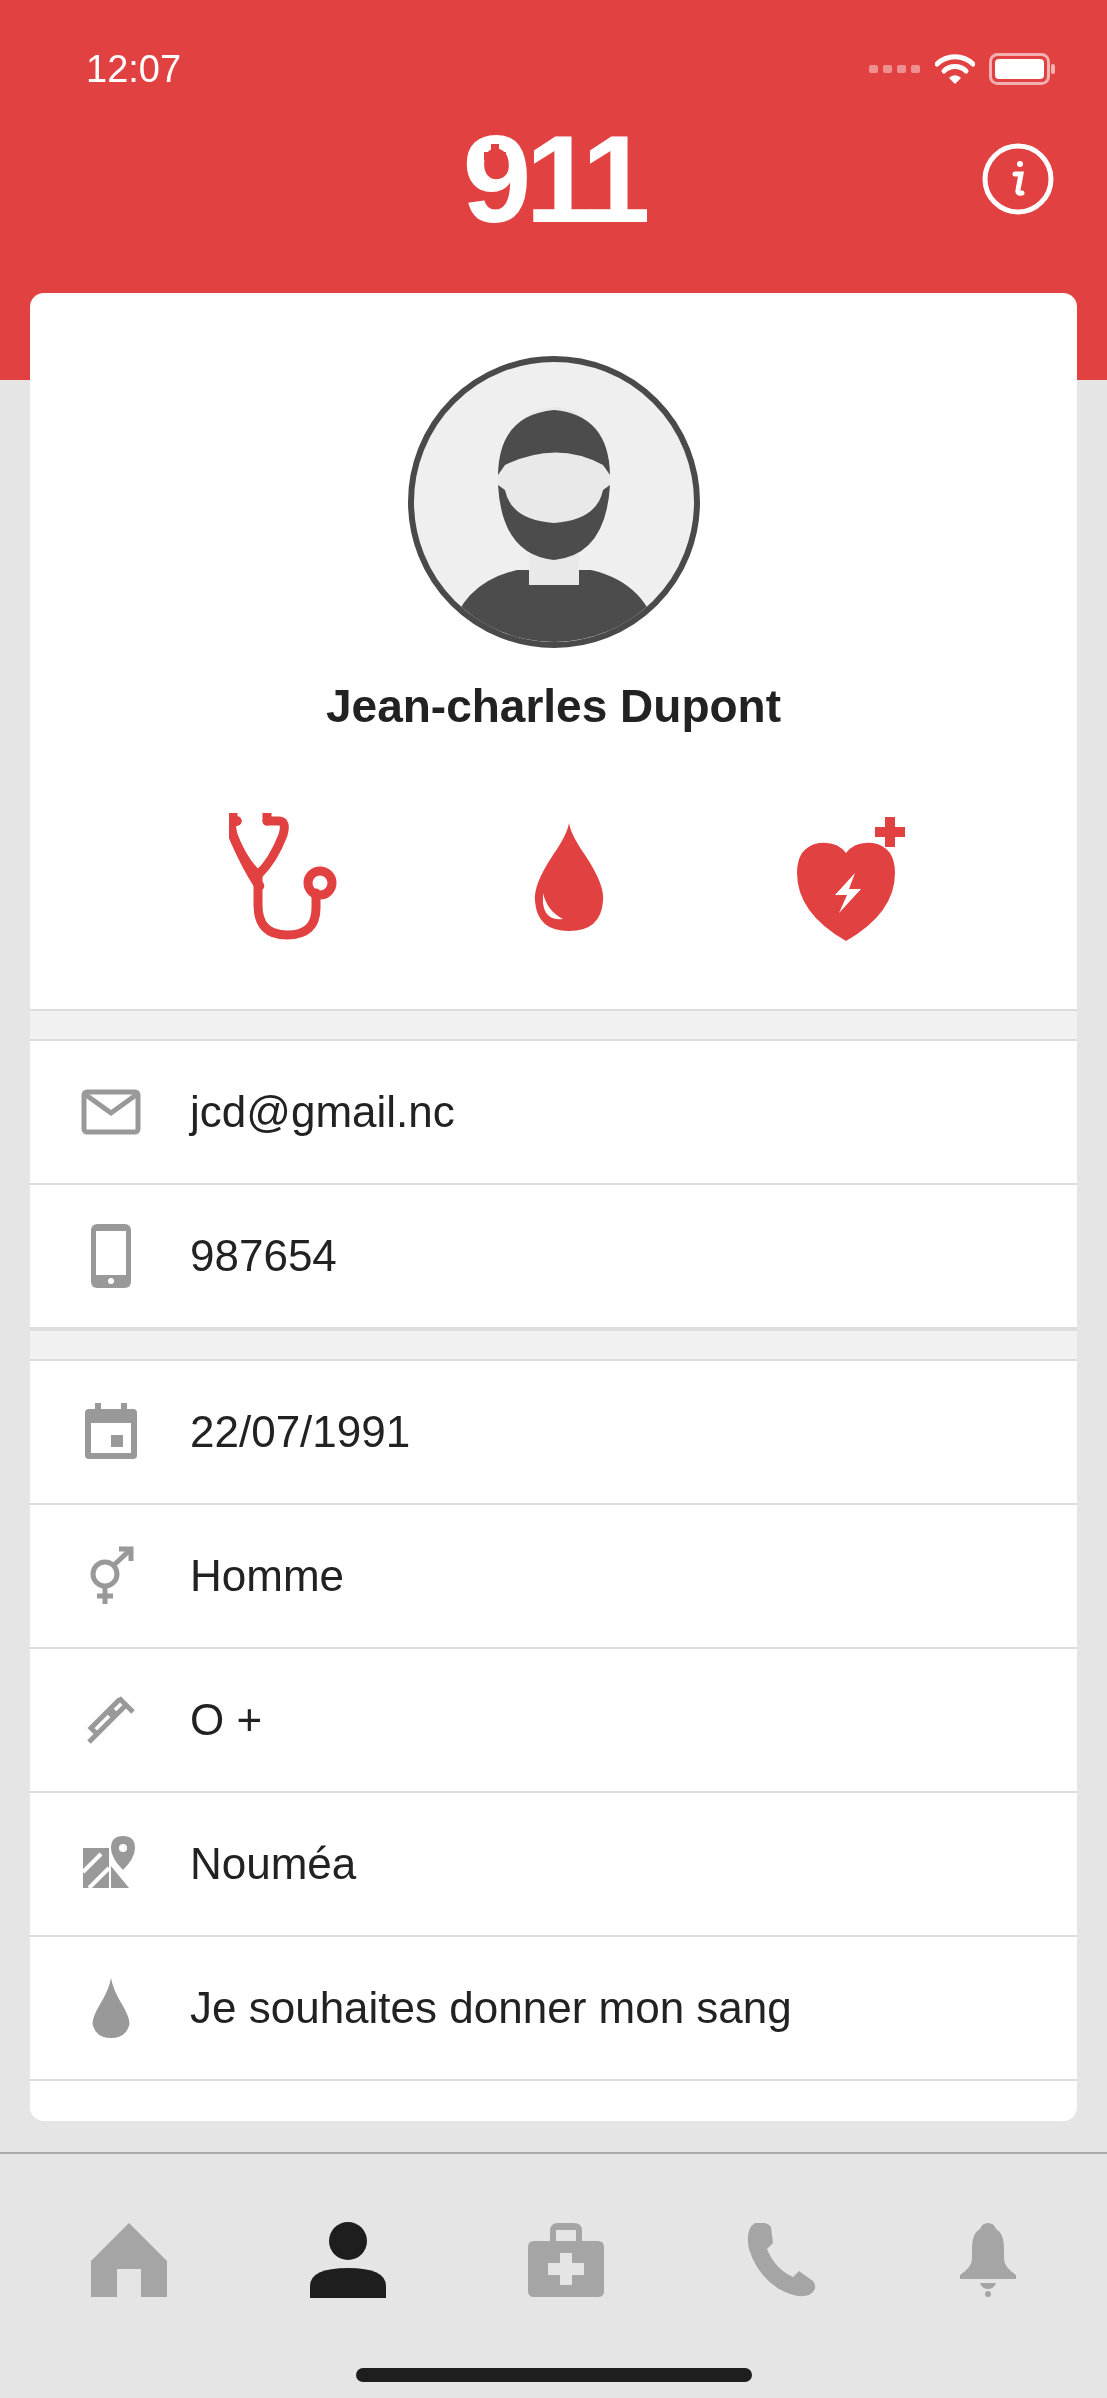  I want to click on profile-tab, so click(347, 2261).